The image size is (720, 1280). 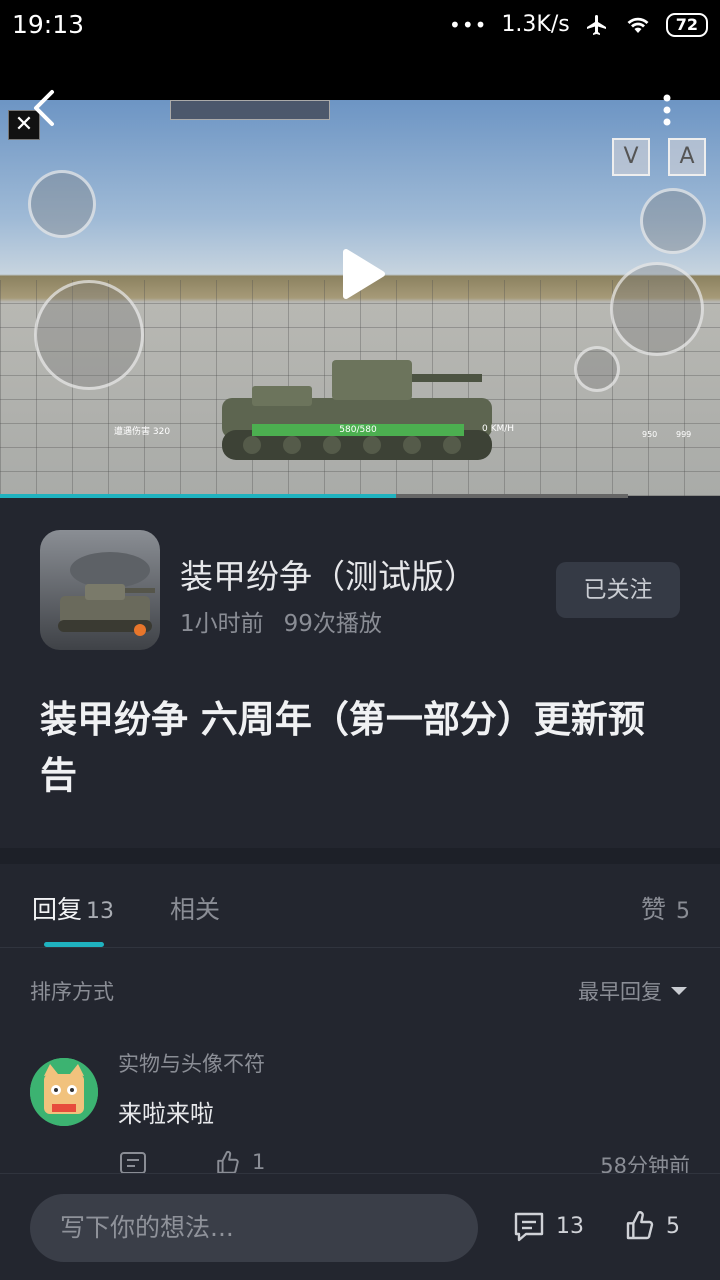 I want to click on comment-actions: 1 58分钟前, so click(x=404, y=1164).